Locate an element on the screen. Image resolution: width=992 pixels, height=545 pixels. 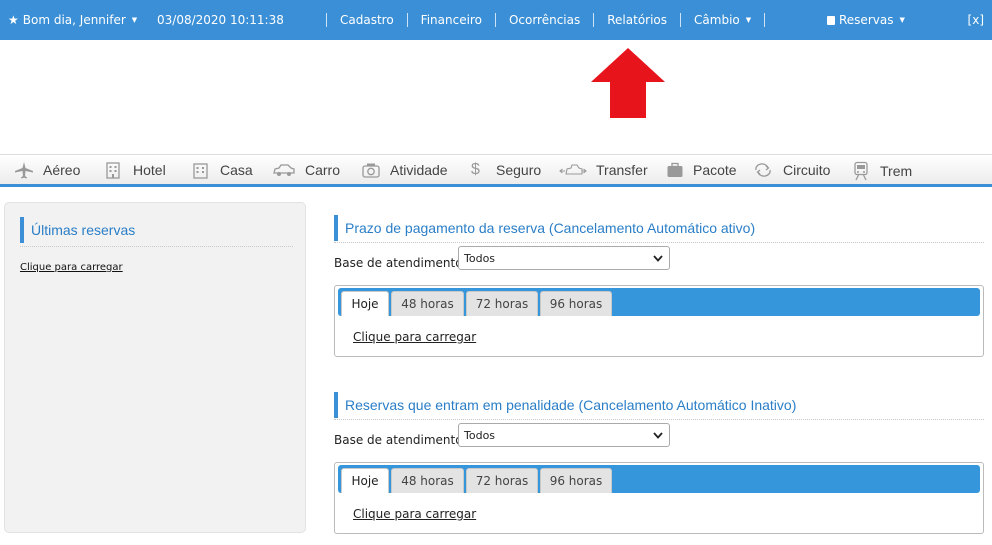
menu-ocorrencias: Ocorrências is located at coordinates (543, 20).